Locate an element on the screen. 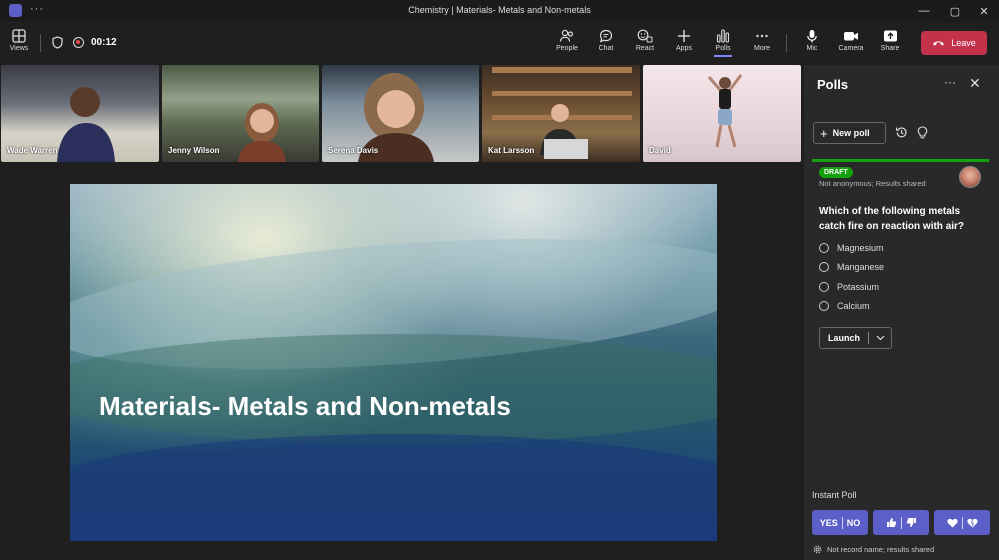  poll-option-label: Potassium is located at coordinates (858, 287).